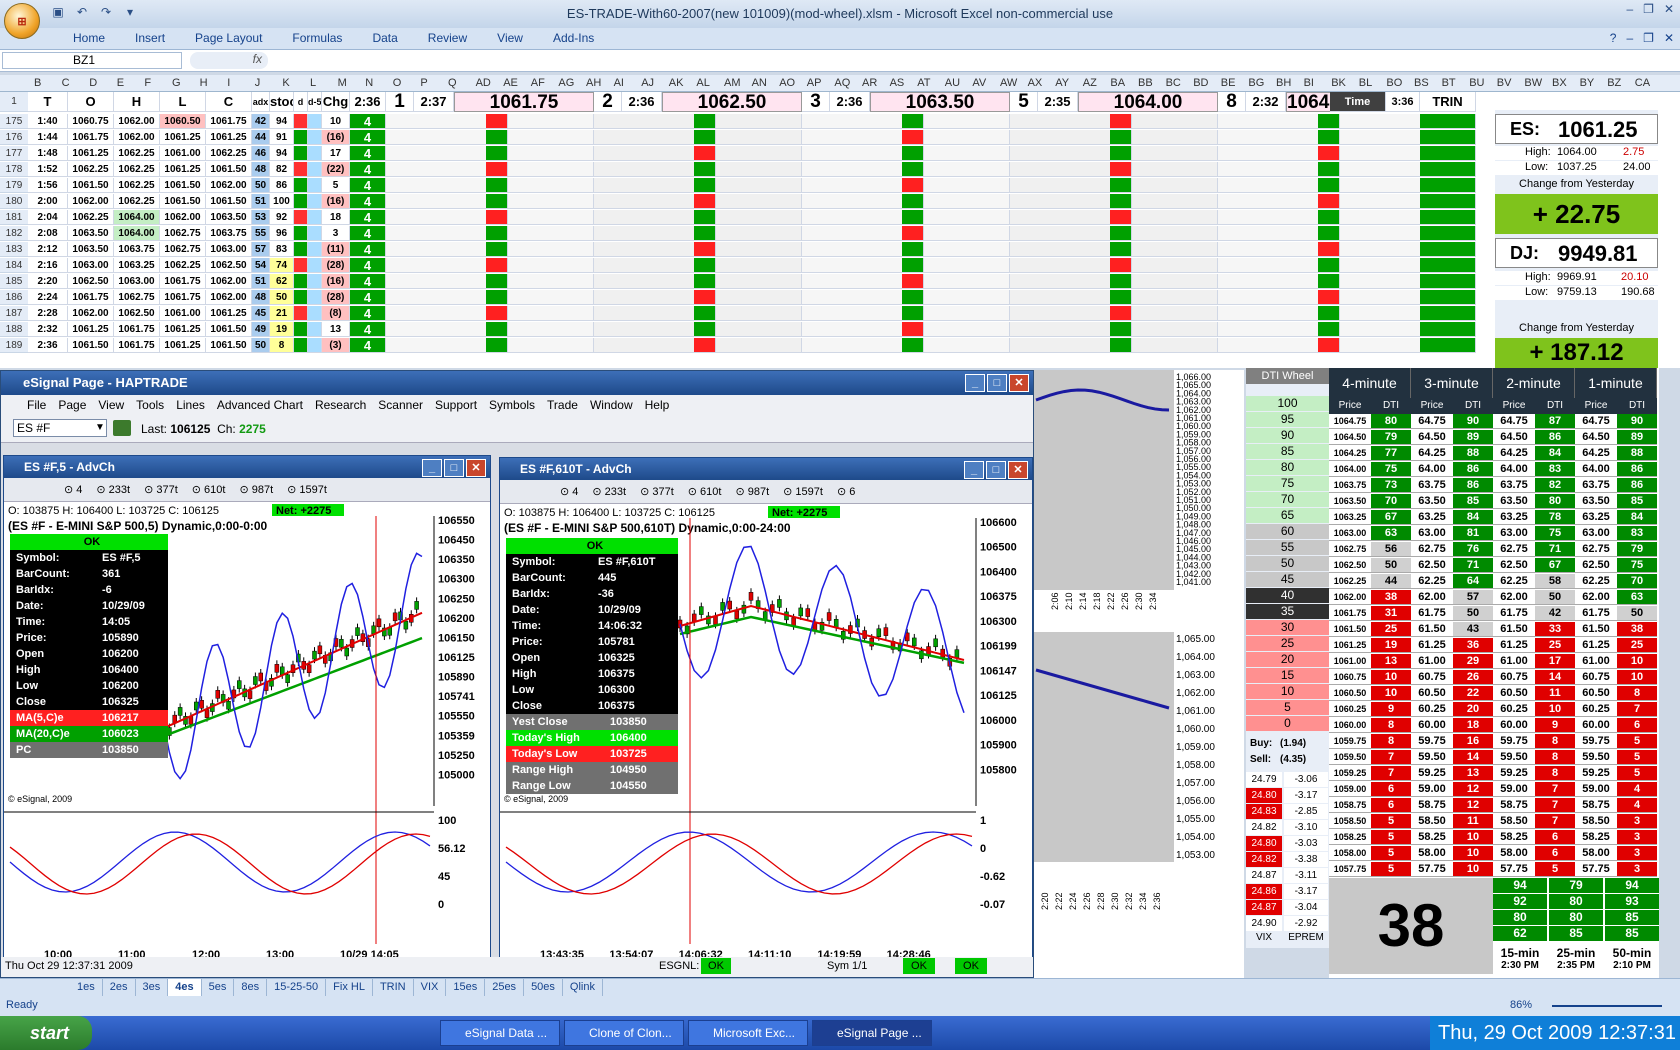 The width and height of the screenshot is (1680, 1050). What do you see at coordinates (91, 249) in the screenshot?
I see `grid-cell: 1063.50` at bounding box center [91, 249].